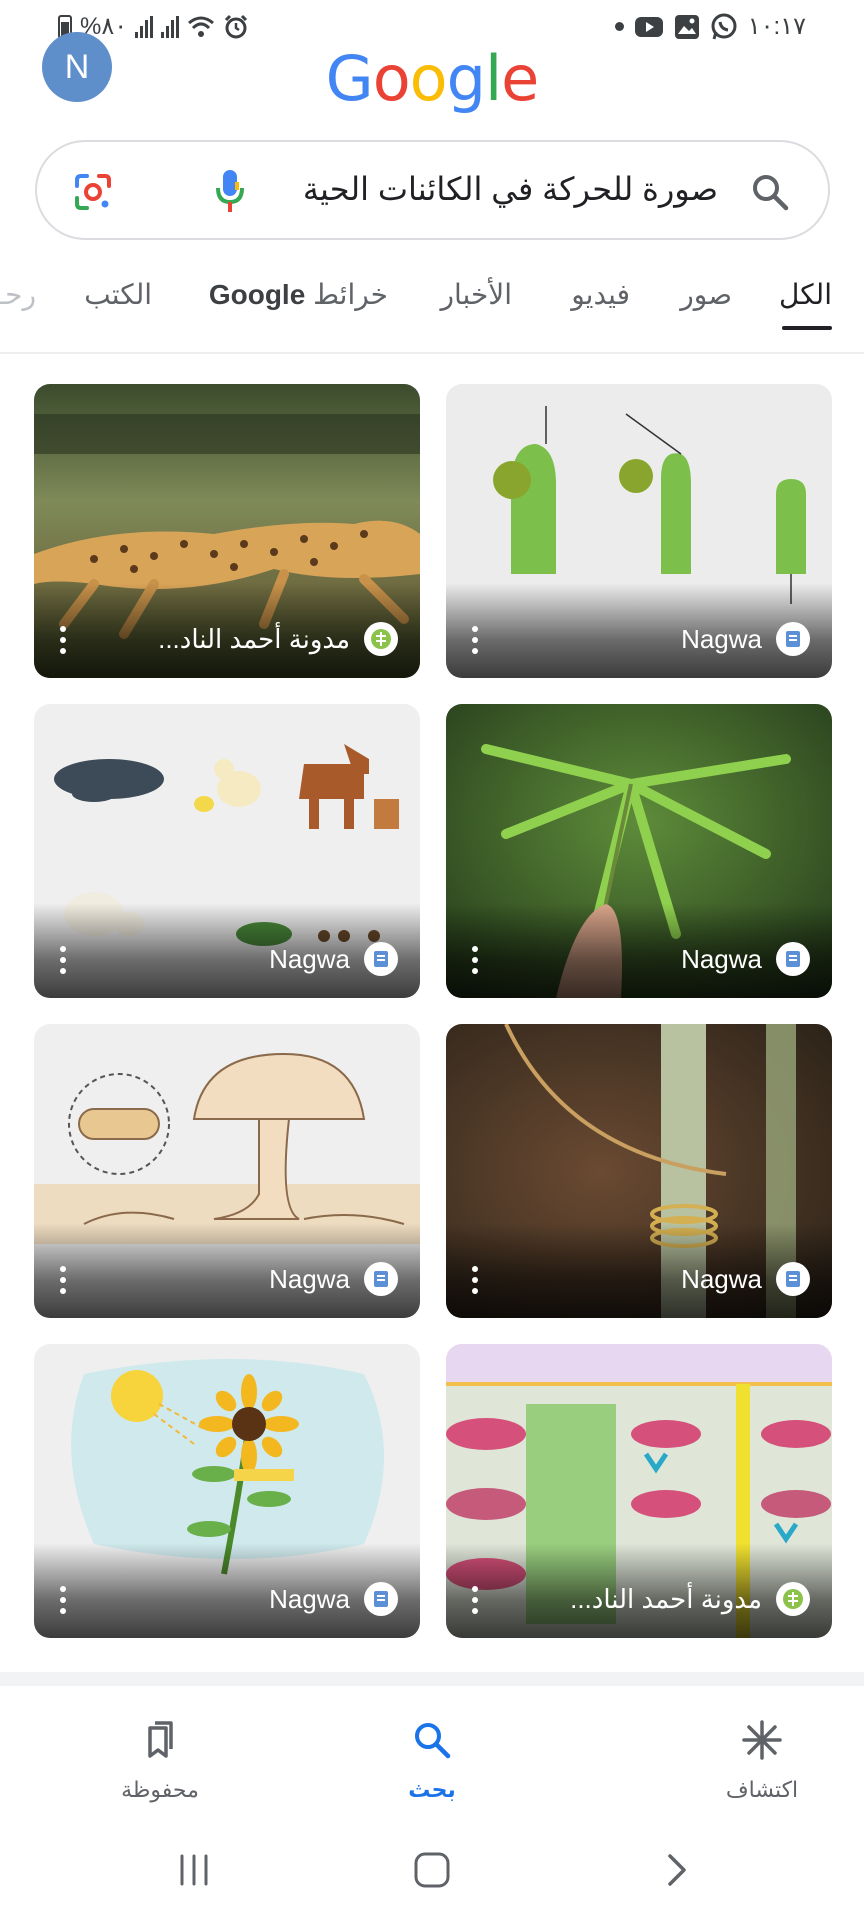 The height and width of the screenshot is (1920, 864). What do you see at coordinates (160, 1789) in the screenshot?
I see `nav-saved-label: محفوظة` at bounding box center [160, 1789].